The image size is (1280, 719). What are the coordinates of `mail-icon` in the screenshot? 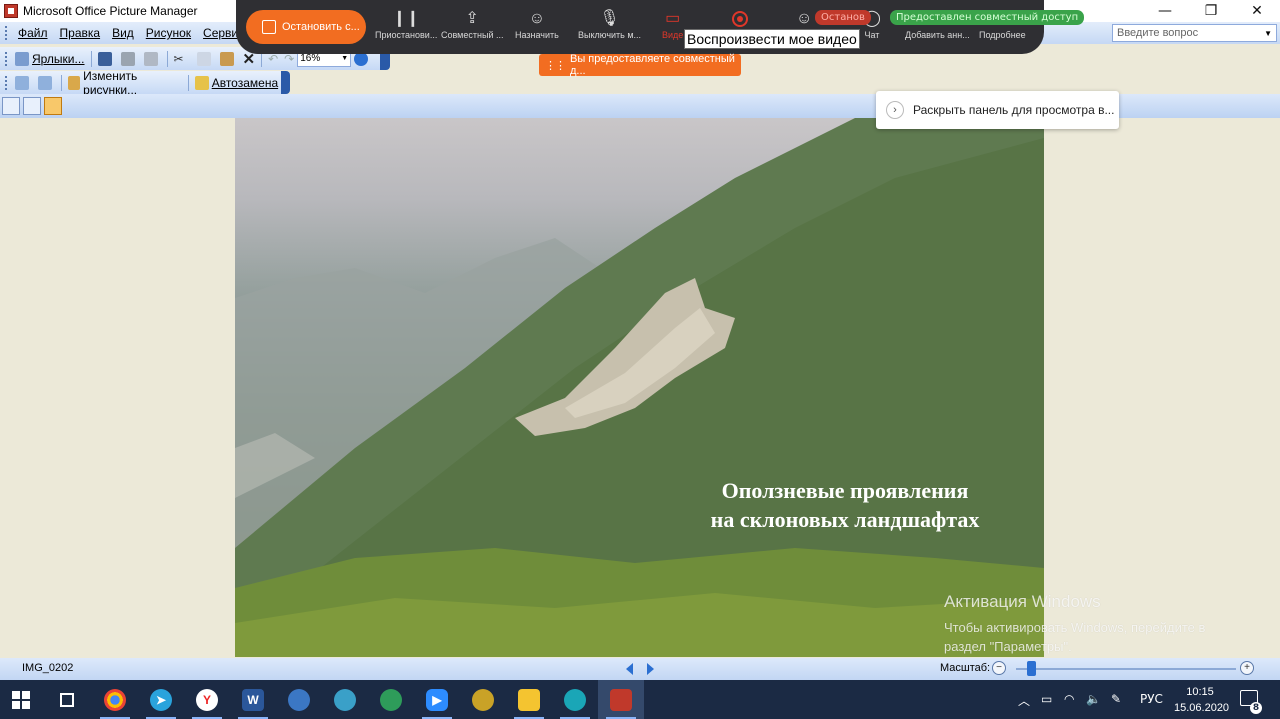 It's located at (150, 58).